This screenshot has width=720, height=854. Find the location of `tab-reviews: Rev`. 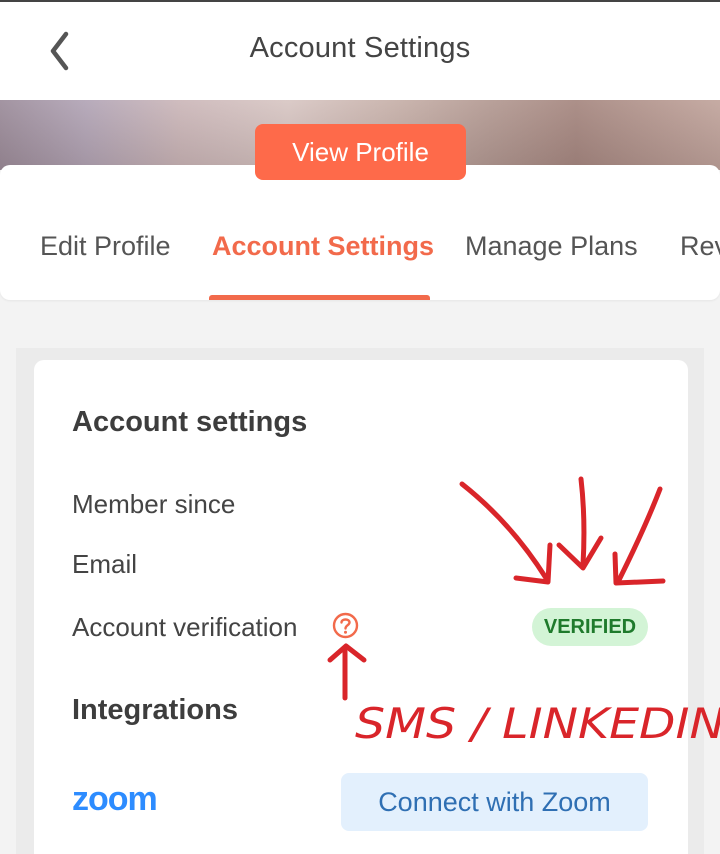

tab-reviews: Rev is located at coordinates (700, 246).